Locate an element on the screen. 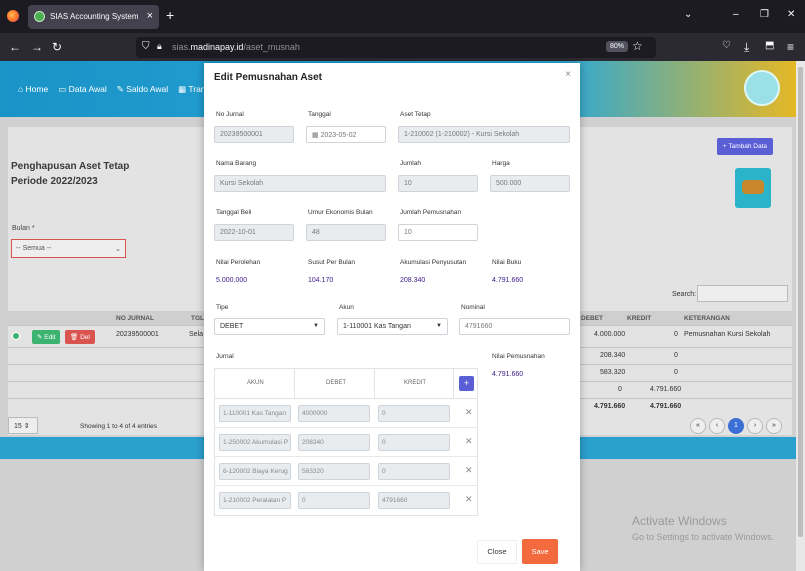 The image size is (805, 571). page-scrollbar is located at coordinates (800, 316).